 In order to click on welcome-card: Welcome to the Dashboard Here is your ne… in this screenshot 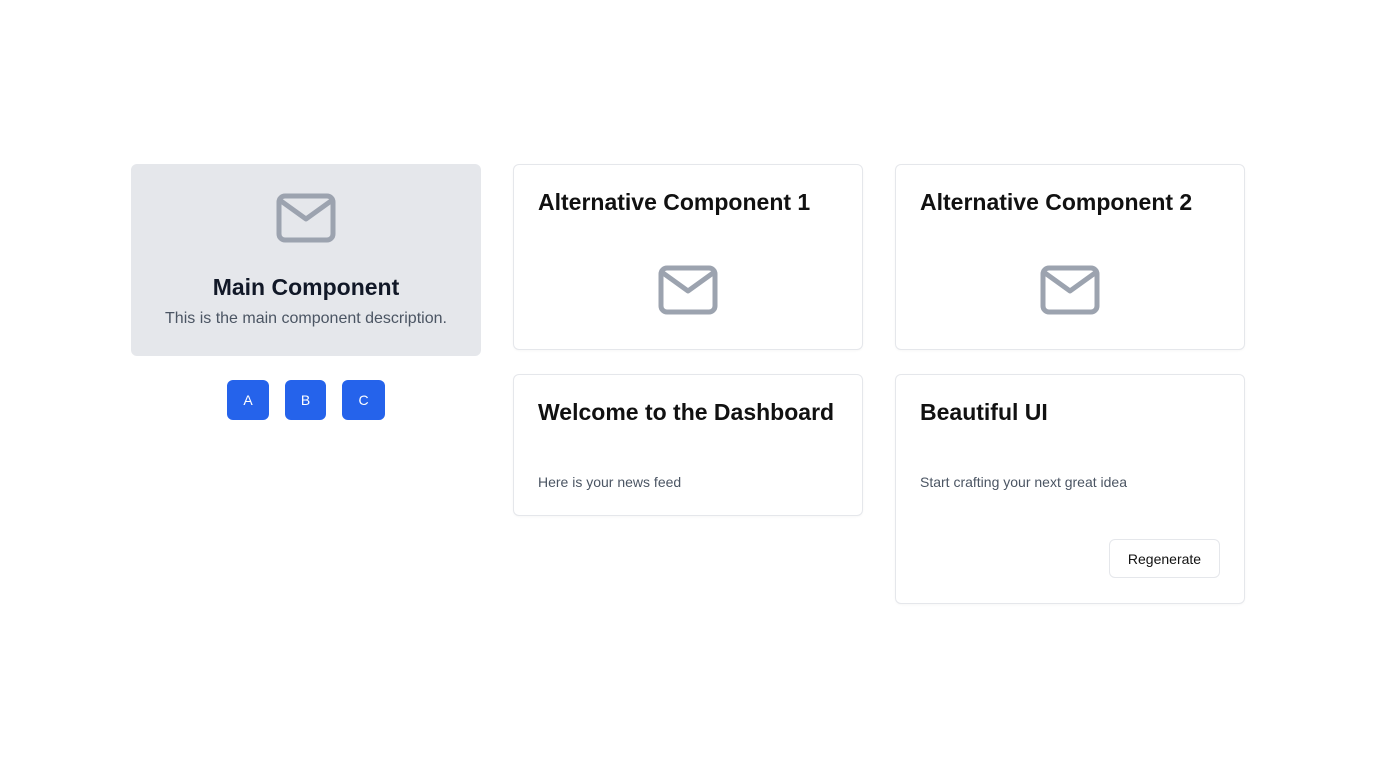, I will do `click(688, 445)`.